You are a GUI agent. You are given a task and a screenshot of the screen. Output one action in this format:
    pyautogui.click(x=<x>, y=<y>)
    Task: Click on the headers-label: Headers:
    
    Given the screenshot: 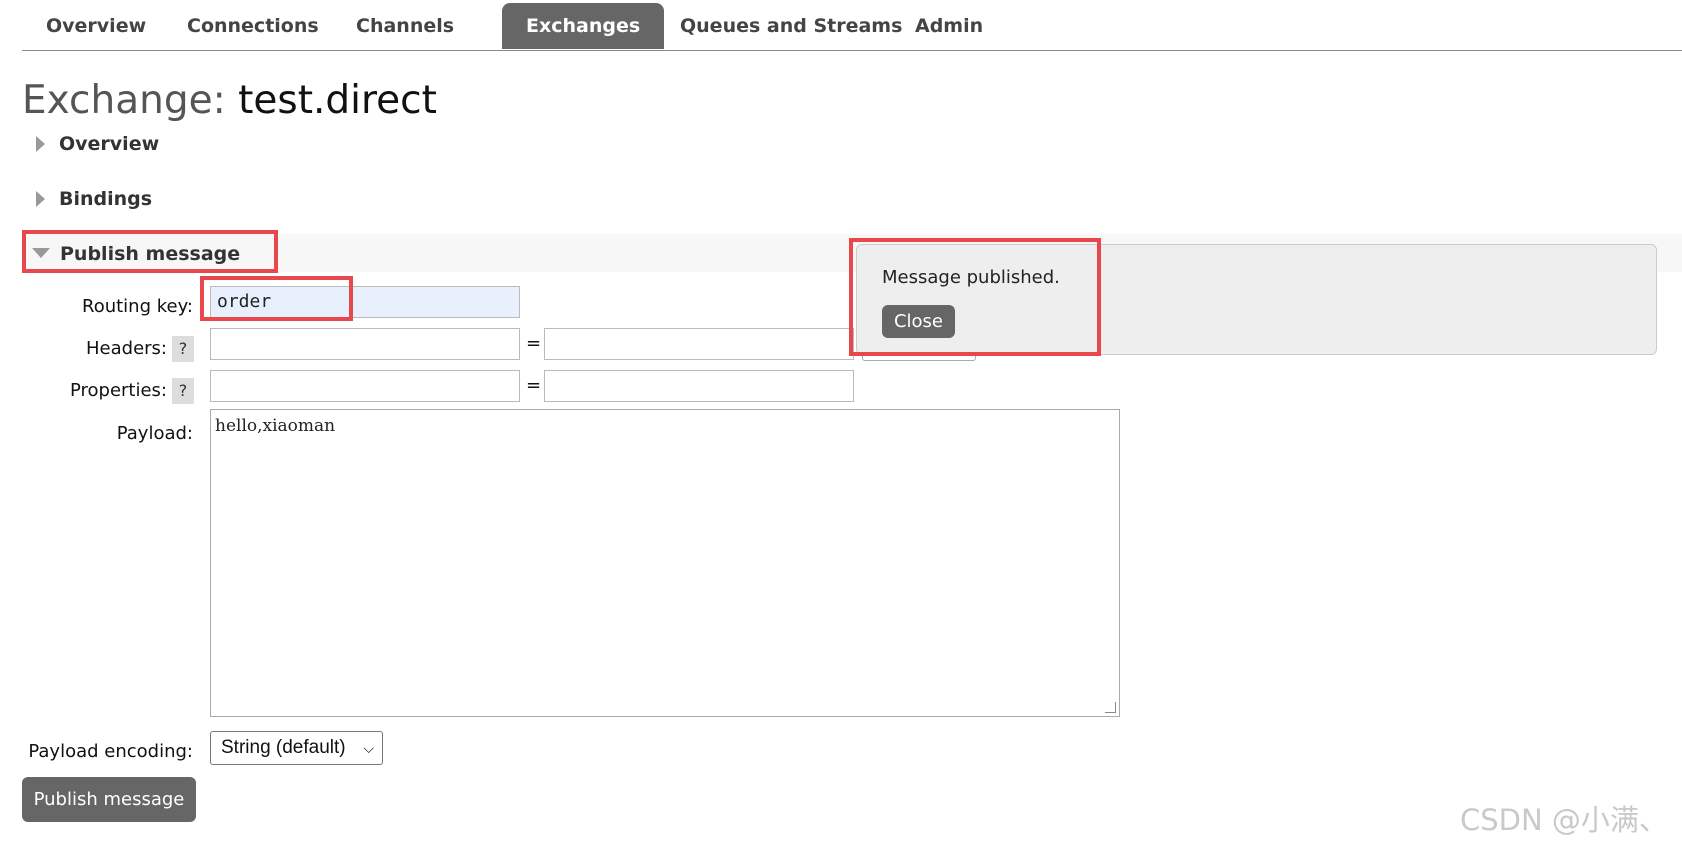 What is the action you would take?
    pyautogui.click(x=126, y=348)
    